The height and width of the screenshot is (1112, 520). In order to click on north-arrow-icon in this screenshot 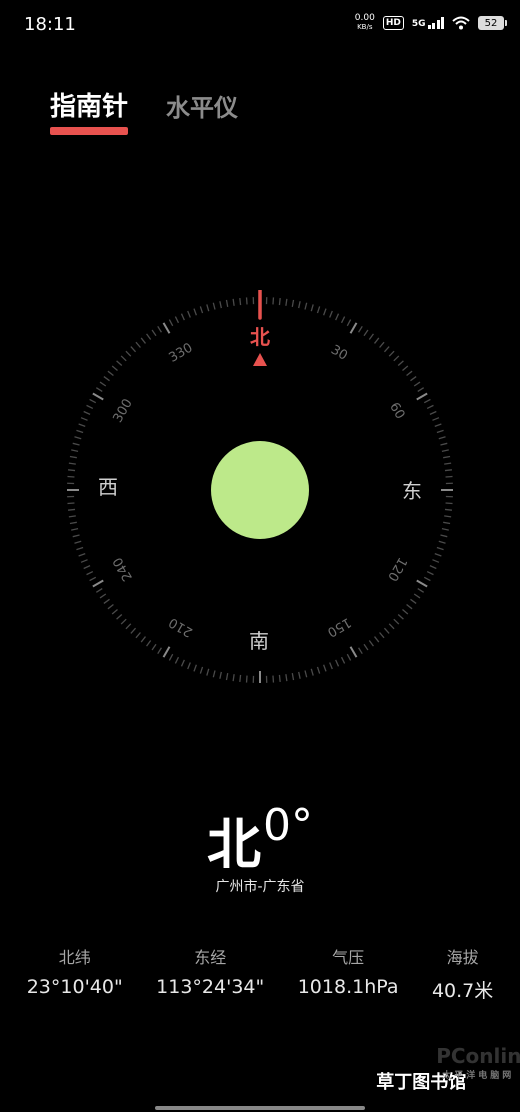, I will do `click(260, 359)`.